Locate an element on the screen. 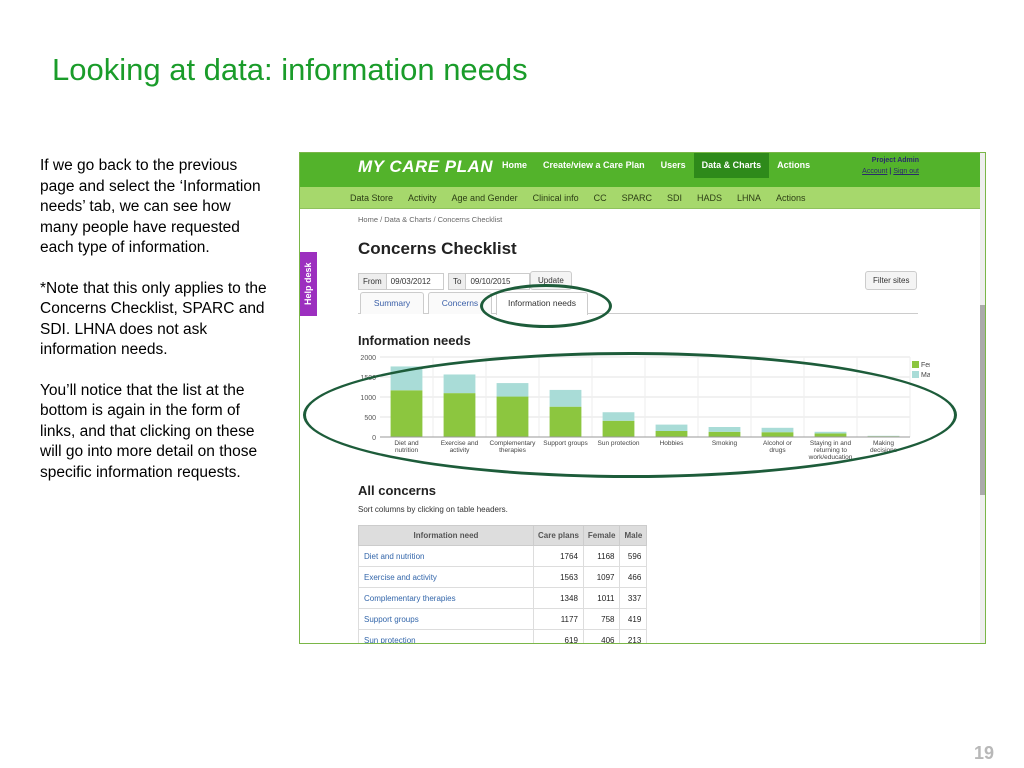  table-cell: 213 is located at coordinates (633, 636).